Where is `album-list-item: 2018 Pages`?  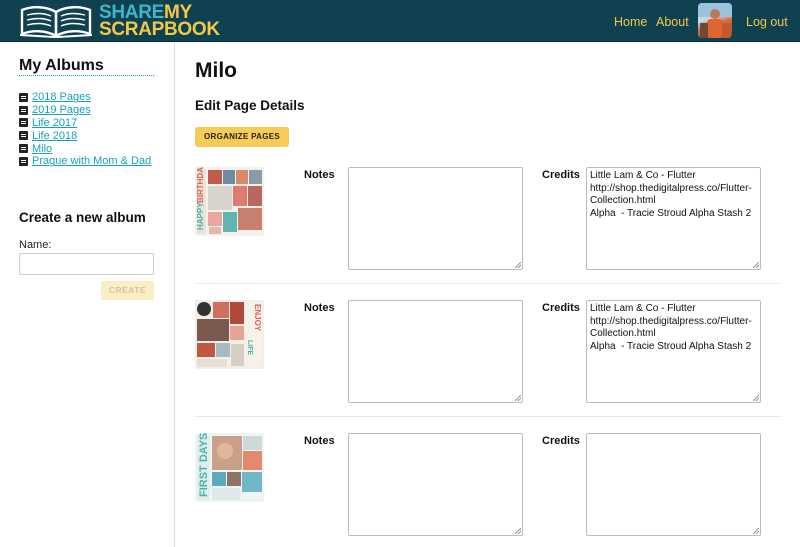
album-list-item: 2018 Pages is located at coordinates (85, 97).